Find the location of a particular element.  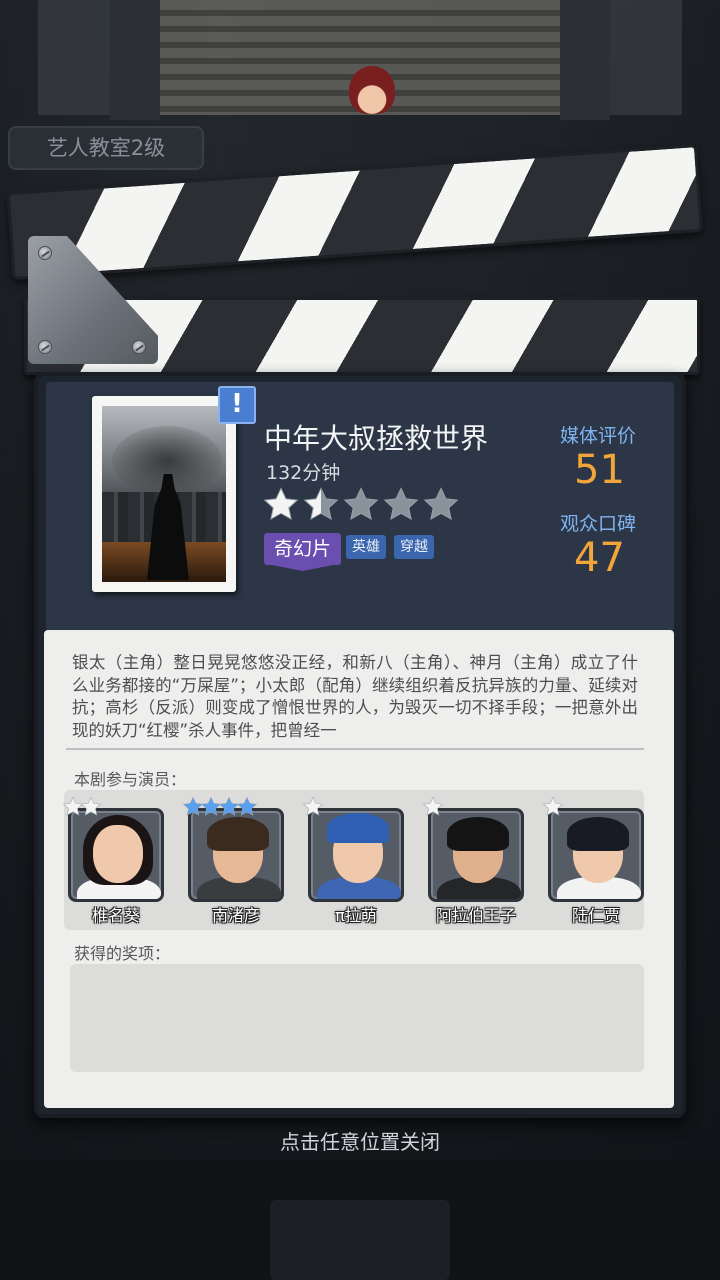

background-wall-right is located at coordinates (646, 57).